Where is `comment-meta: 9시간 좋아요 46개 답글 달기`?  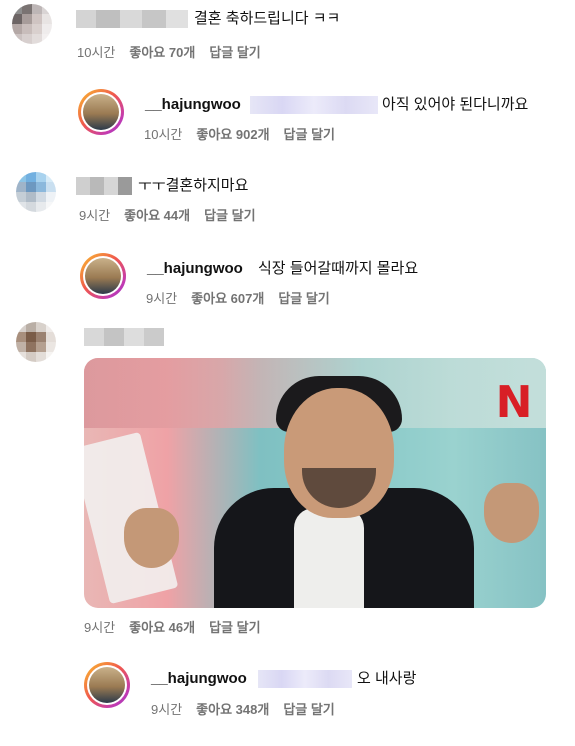
comment-meta: 9시간 좋아요 46개 답글 달기 is located at coordinates (179, 628).